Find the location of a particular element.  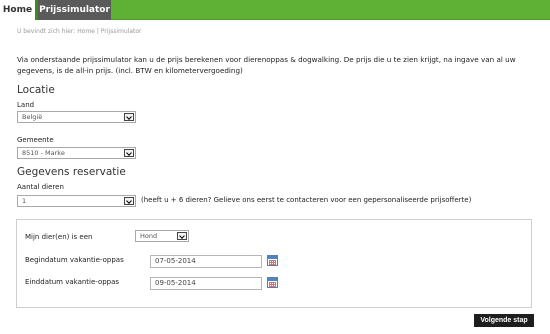

municipality-select: 8510 - Marke is located at coordinates (76, 153).